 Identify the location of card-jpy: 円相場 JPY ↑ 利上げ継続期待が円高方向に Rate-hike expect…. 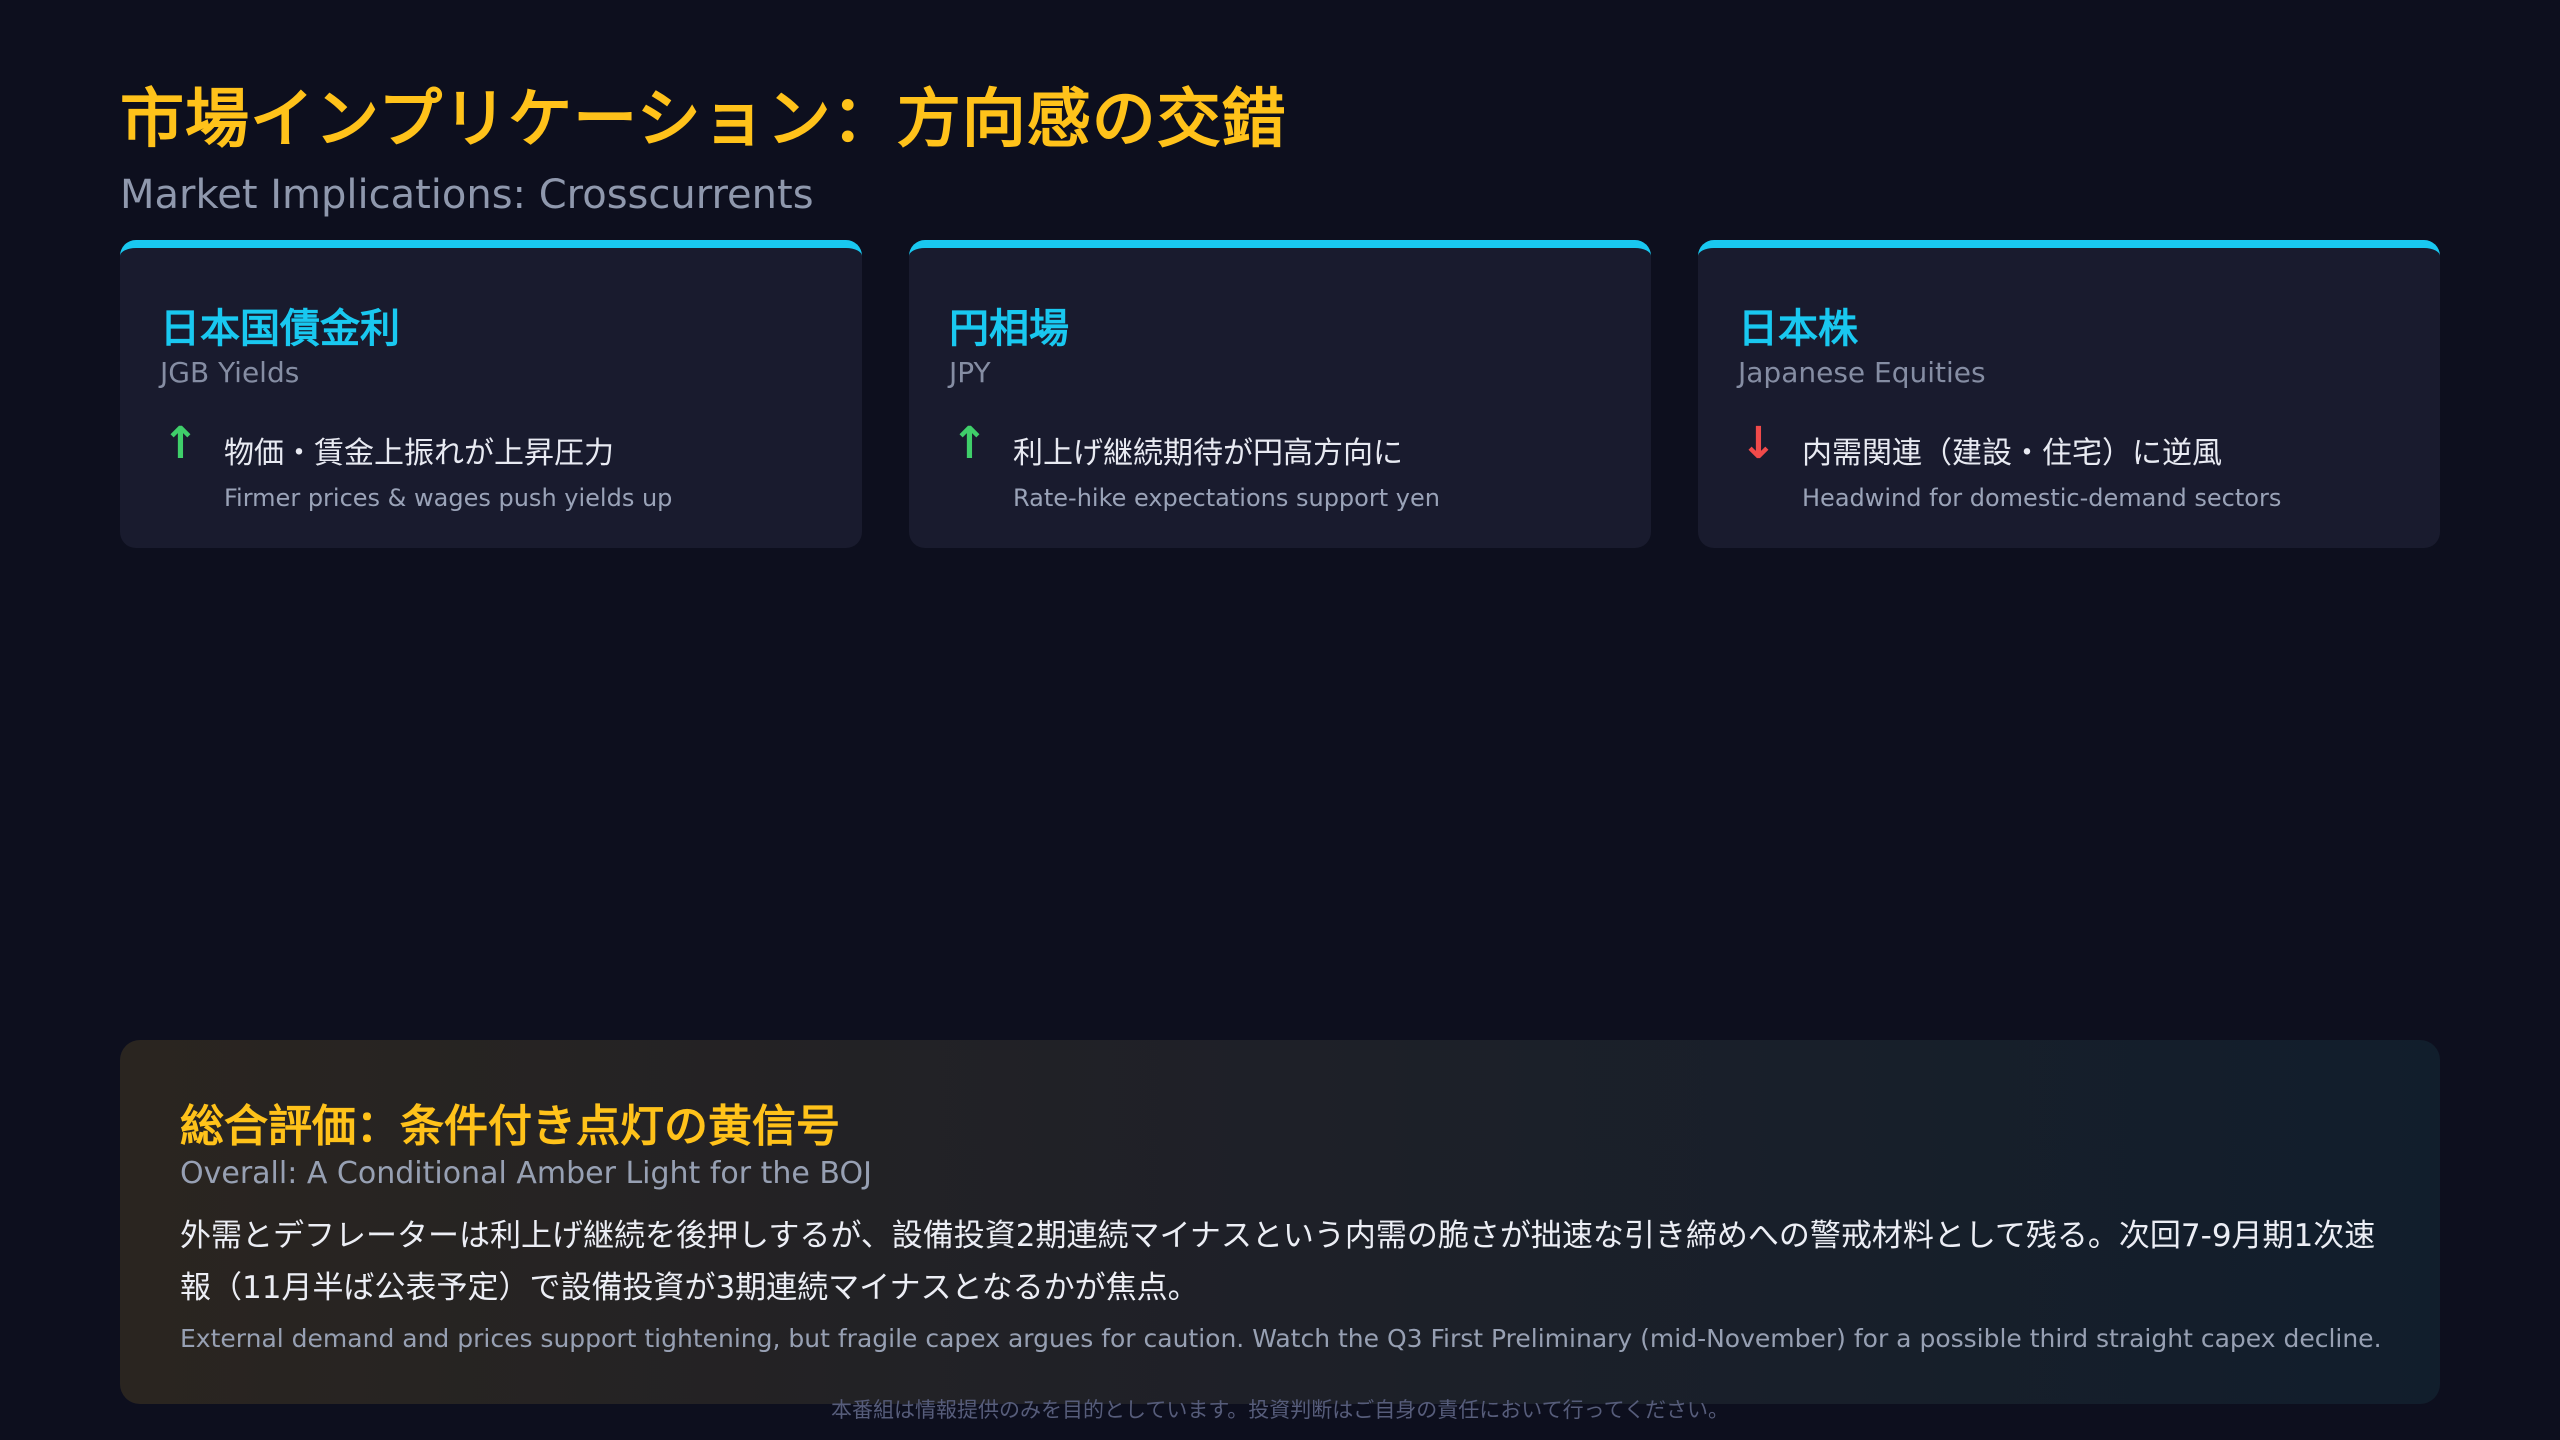
(1280, 394).